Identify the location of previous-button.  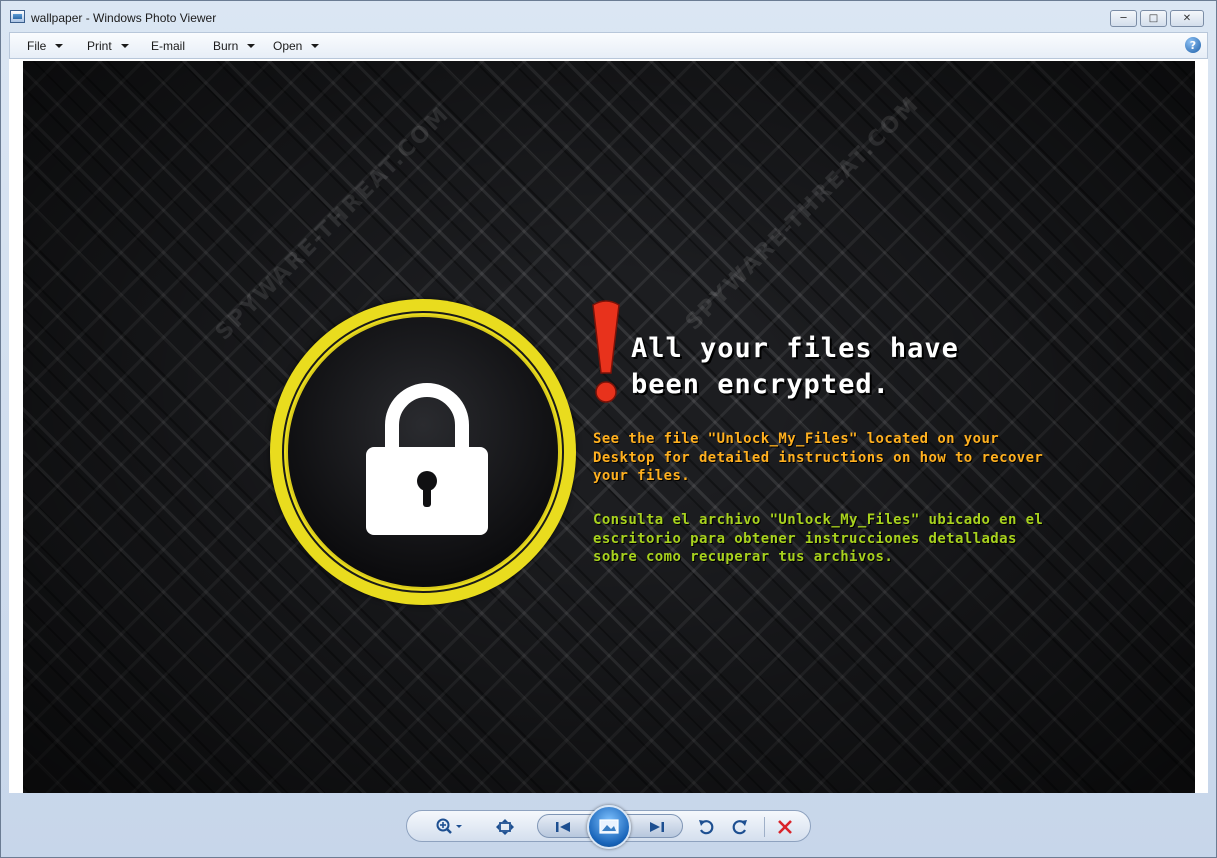
(563, 827).